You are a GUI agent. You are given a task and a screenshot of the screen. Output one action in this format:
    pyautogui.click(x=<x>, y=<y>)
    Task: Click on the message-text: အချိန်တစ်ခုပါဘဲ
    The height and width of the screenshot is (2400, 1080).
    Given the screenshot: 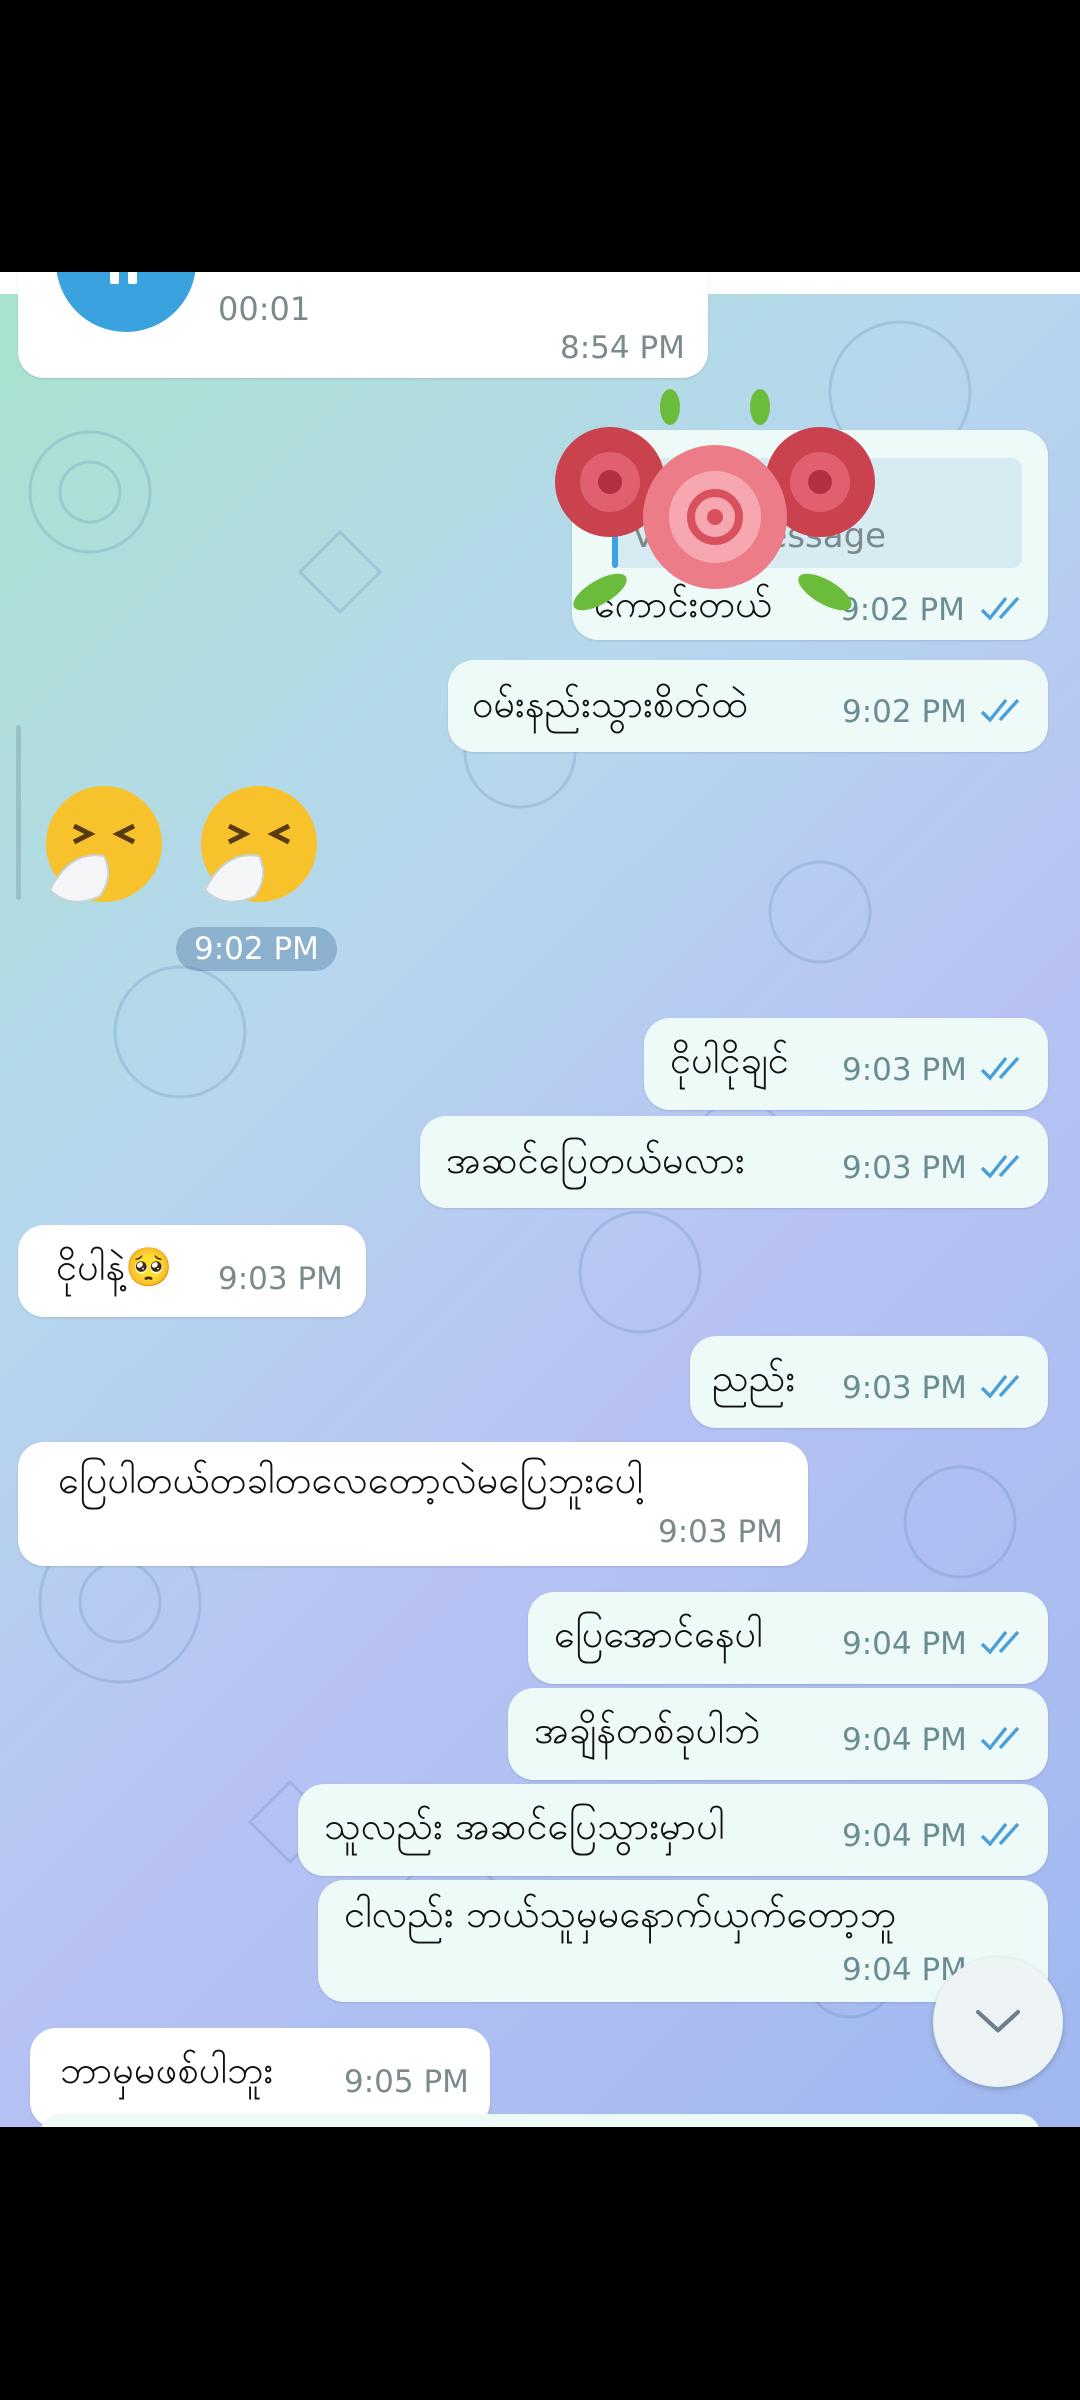 What is the action you would take?
    pyautogui.click(x=647, y=1730)
    